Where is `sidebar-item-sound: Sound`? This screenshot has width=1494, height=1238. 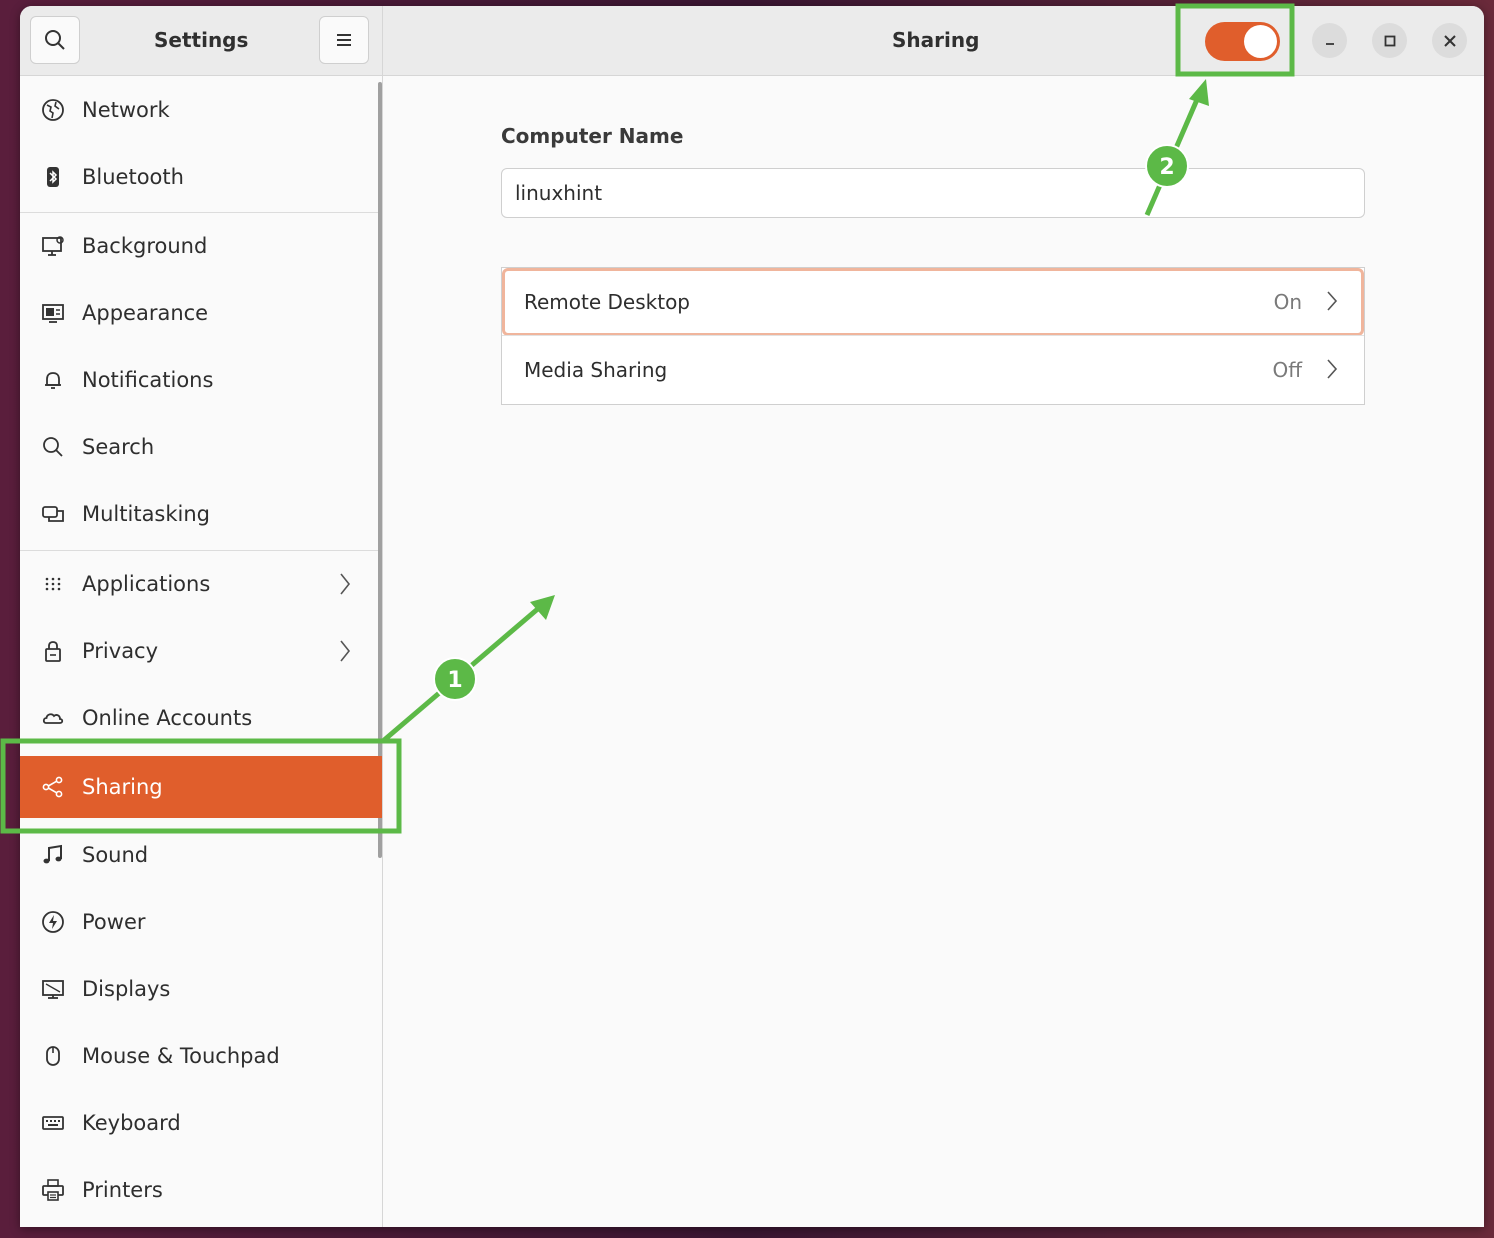
sidebar-item-sound: Sound is located at coordinates (198, 855).